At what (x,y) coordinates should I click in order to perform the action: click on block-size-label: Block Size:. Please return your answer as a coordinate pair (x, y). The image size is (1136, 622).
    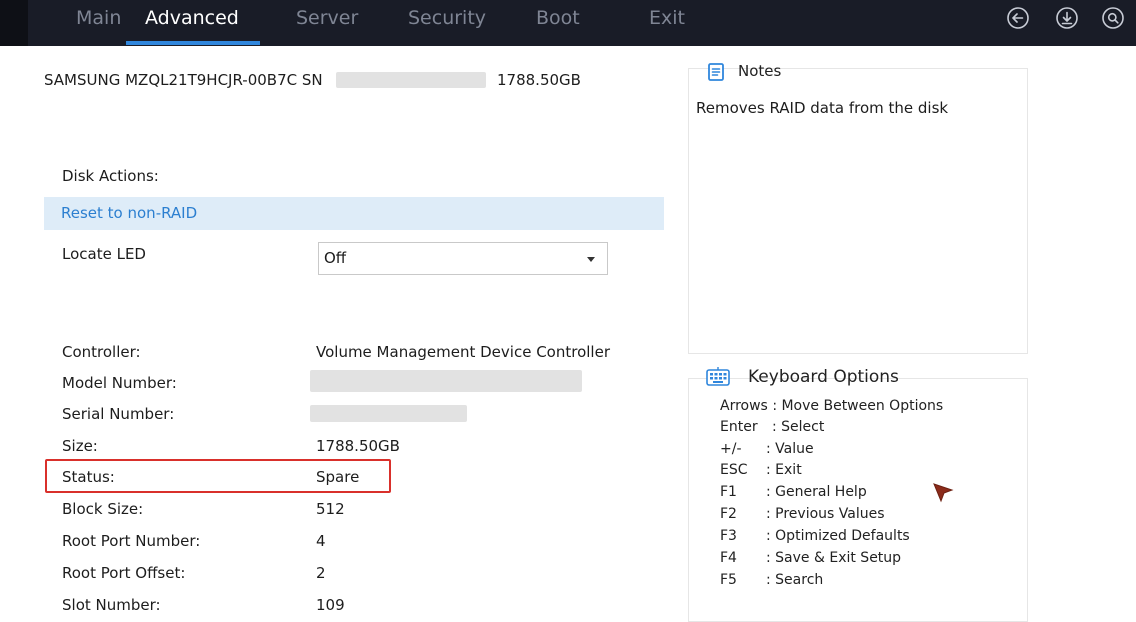
    Looking at the image, I should click on (103, 509).